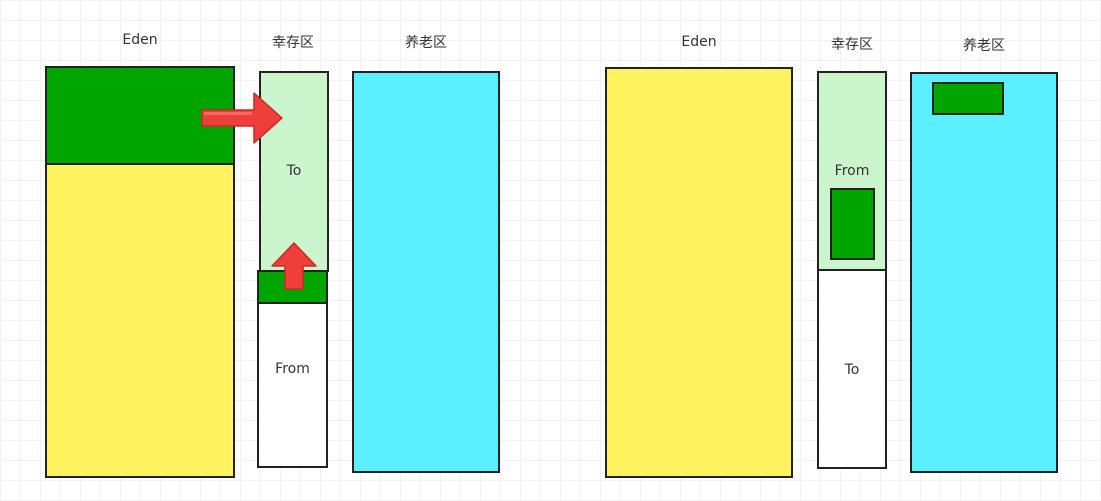  Describe the element at coordinates (292, 369) in the screenshot. I see `left-from-label: From` at that location.